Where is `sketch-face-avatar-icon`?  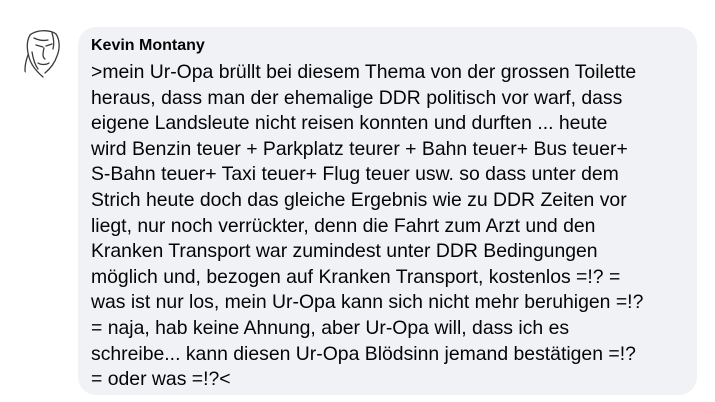
sketch-face-avatar-icon is located at coordinates (42, 54).